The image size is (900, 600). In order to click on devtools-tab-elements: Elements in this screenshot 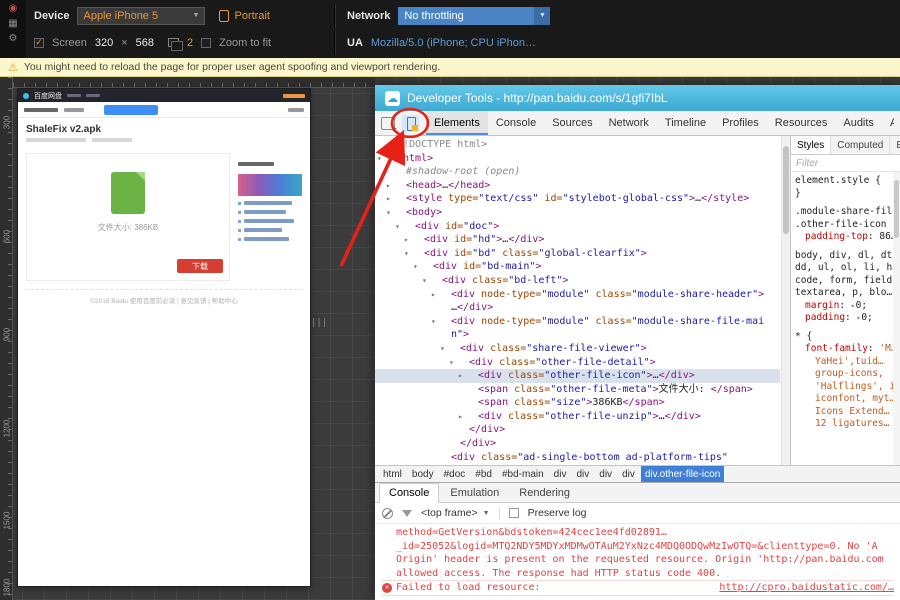, I will do `click(457, 123)`.